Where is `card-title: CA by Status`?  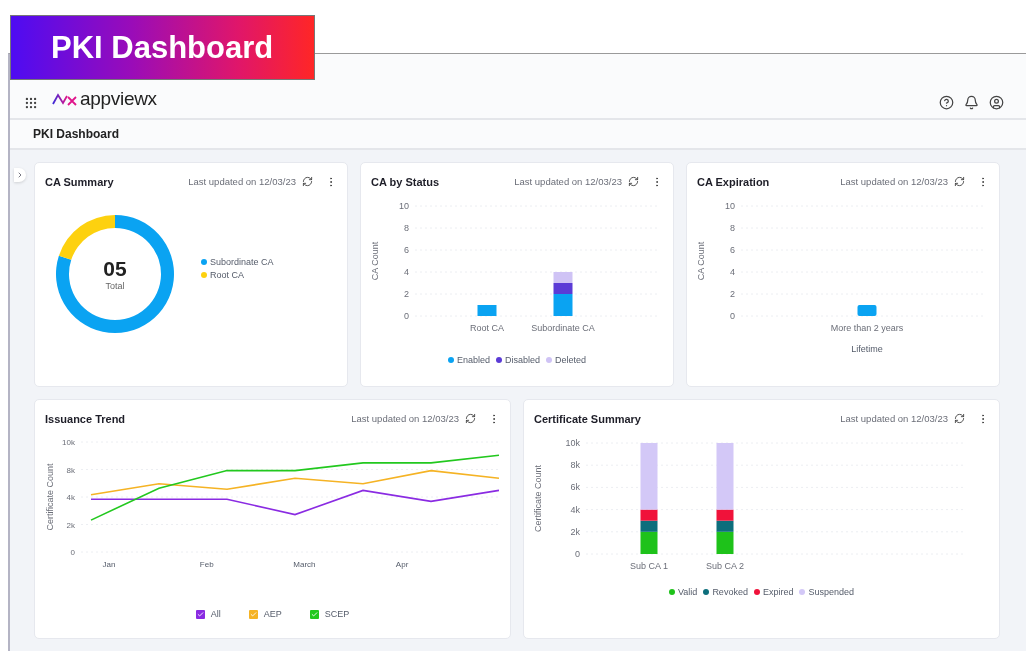
card-title: CA by Status is located at coordinates (406, 181).